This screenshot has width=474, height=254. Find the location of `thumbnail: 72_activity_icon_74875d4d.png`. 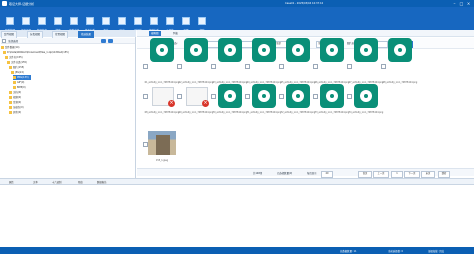

thumbnail: 72_activity_icon_74875d4d.png is located at coordinates (298, 99).